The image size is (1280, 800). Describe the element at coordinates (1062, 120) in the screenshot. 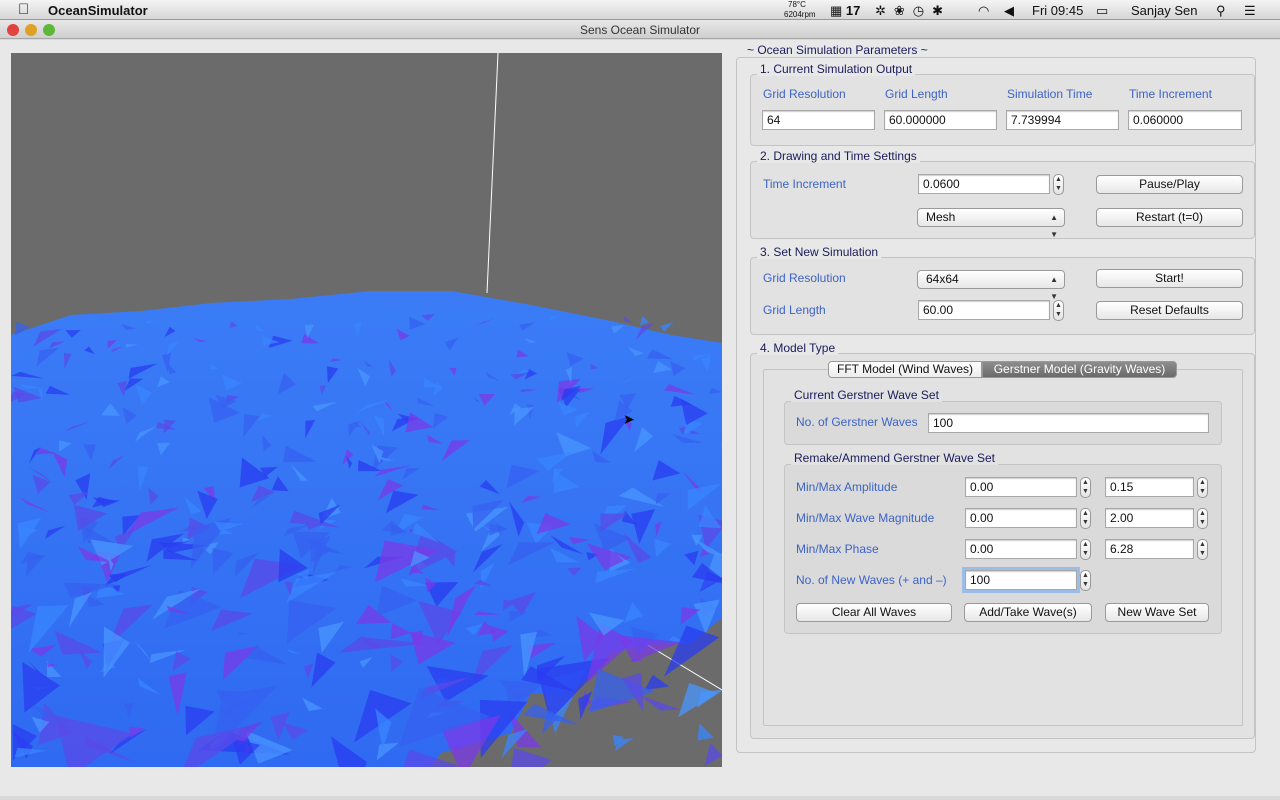

I see `simulation-time-output: 7.739994` at that location.